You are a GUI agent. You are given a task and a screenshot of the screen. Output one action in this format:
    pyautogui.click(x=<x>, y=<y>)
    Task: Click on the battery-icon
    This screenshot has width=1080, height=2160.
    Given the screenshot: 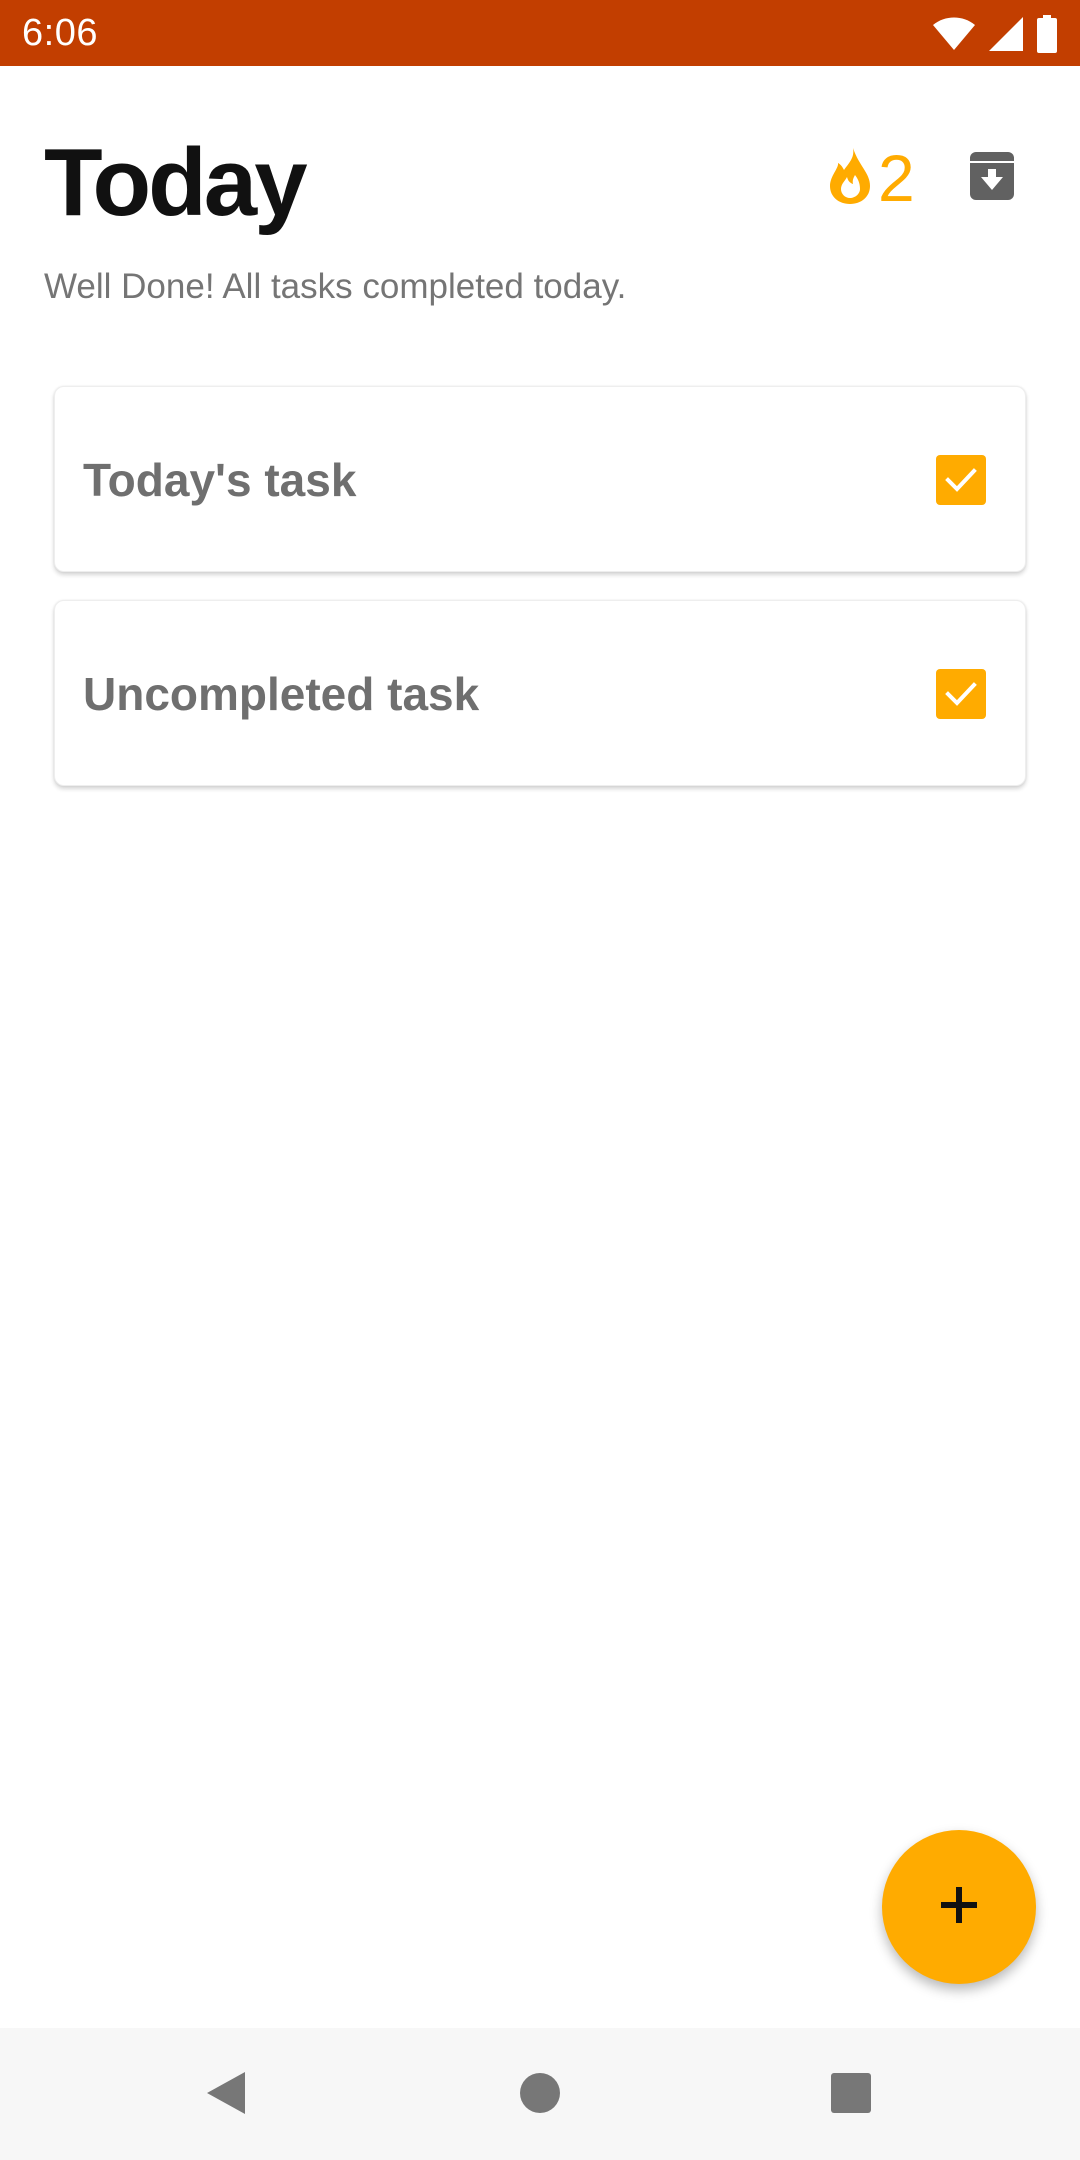 What is the action you would take?
    pyautogui.click(x=1047, y=34)
    